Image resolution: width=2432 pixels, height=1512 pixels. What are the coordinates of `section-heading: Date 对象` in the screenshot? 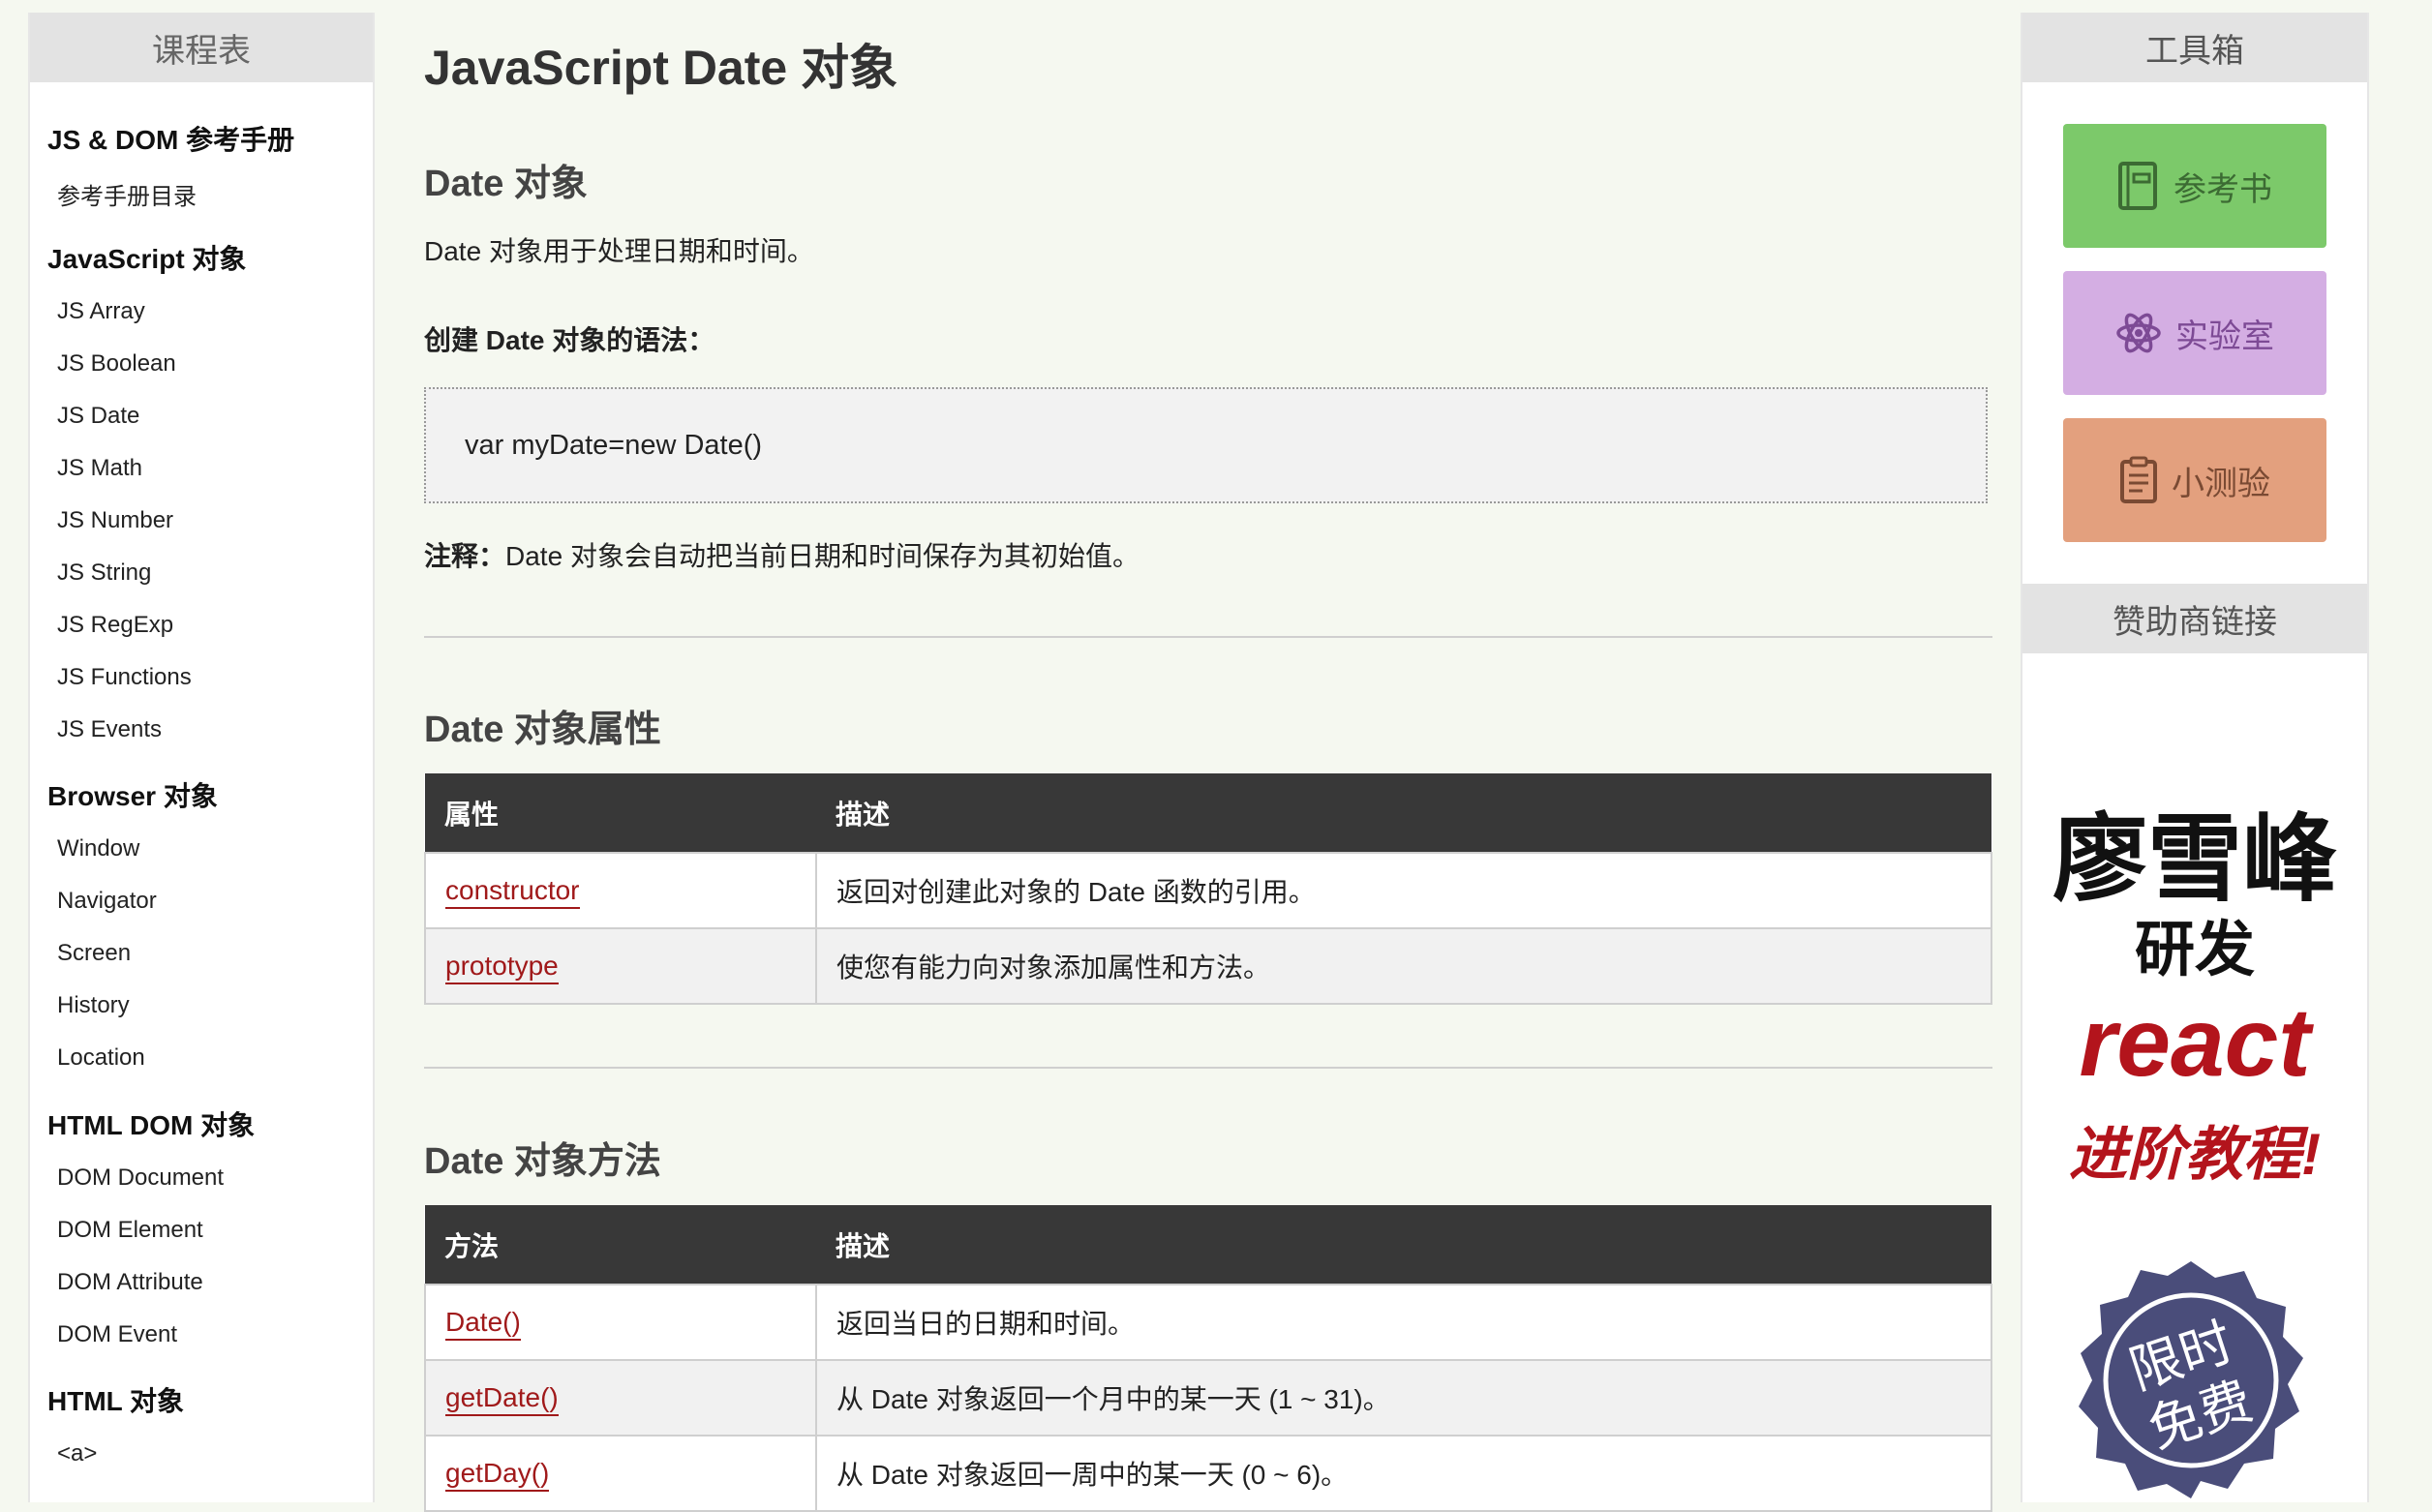 It's located at (506, 184).